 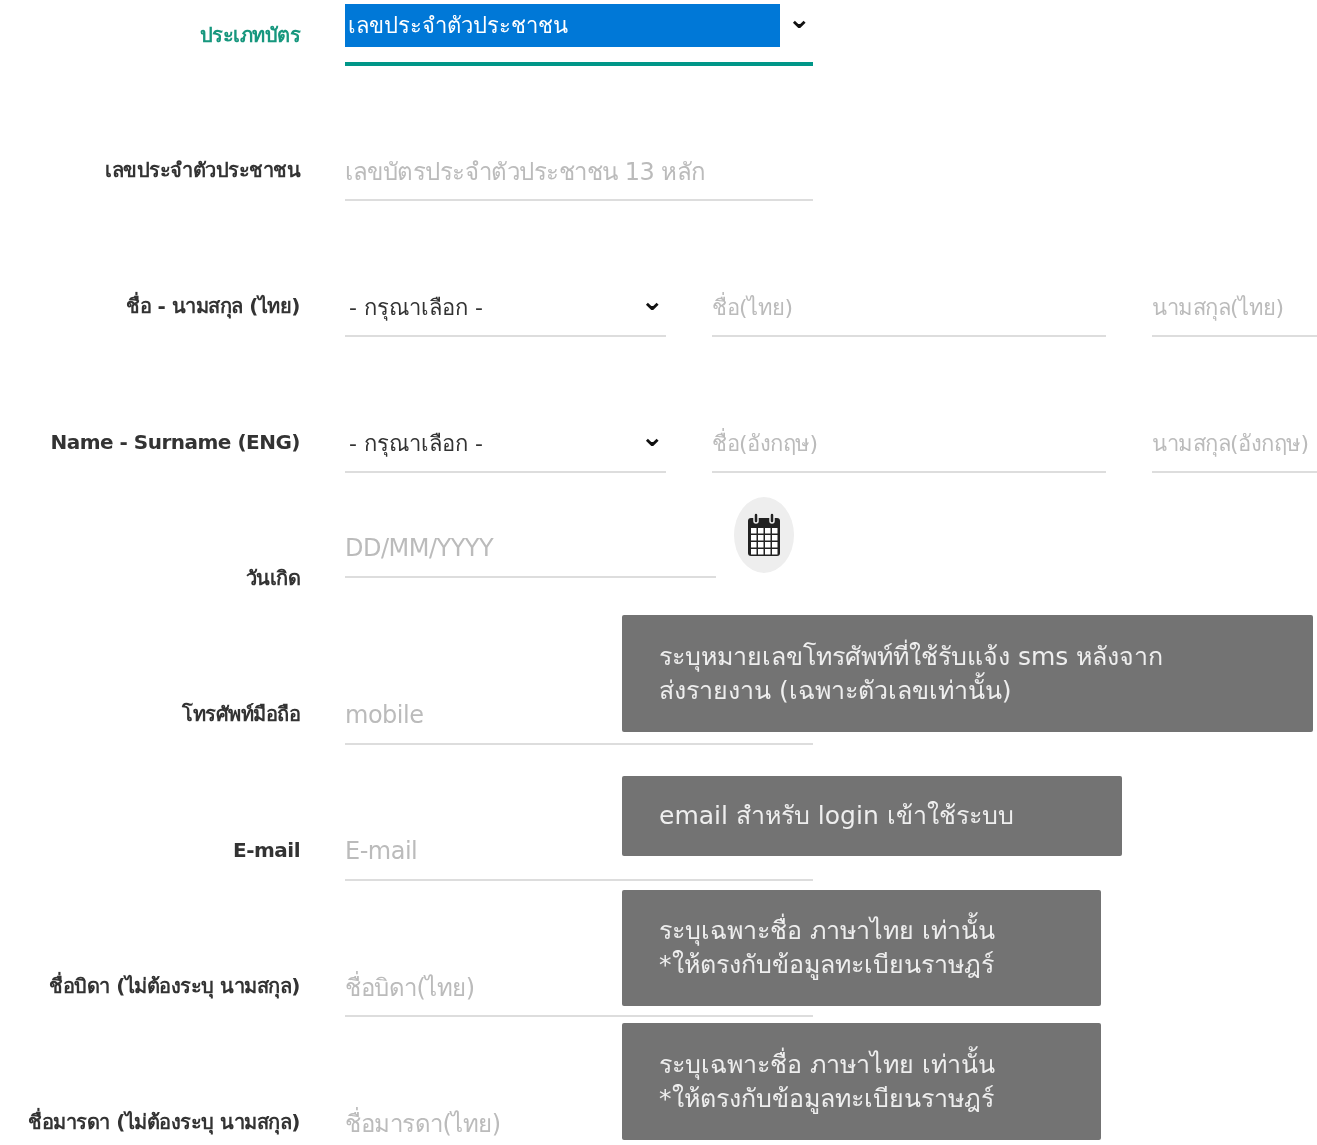 What do you see at coordinates (202, 171) in the screenshot?
I see `field-label: เลขประจำตัวประชาชน` at bounding box center [202, 171].